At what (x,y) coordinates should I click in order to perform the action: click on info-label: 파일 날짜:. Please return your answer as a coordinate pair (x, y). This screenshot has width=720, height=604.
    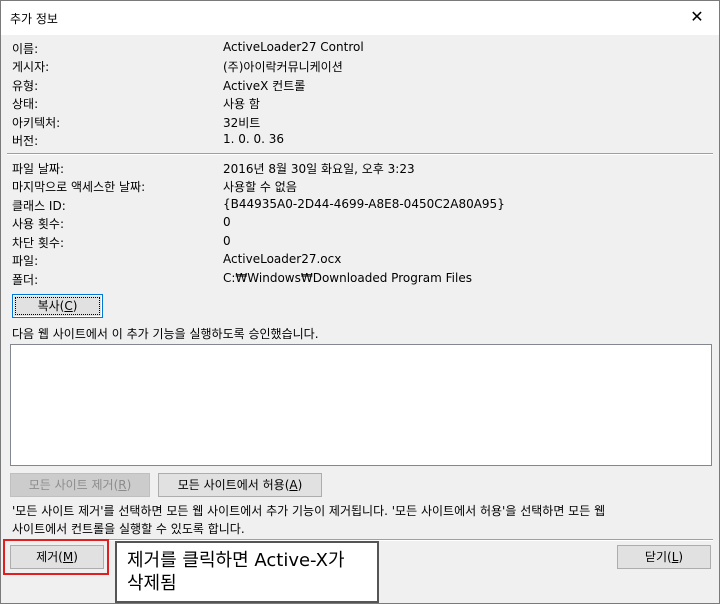
    Looking at the image, I should click on (38, 169).